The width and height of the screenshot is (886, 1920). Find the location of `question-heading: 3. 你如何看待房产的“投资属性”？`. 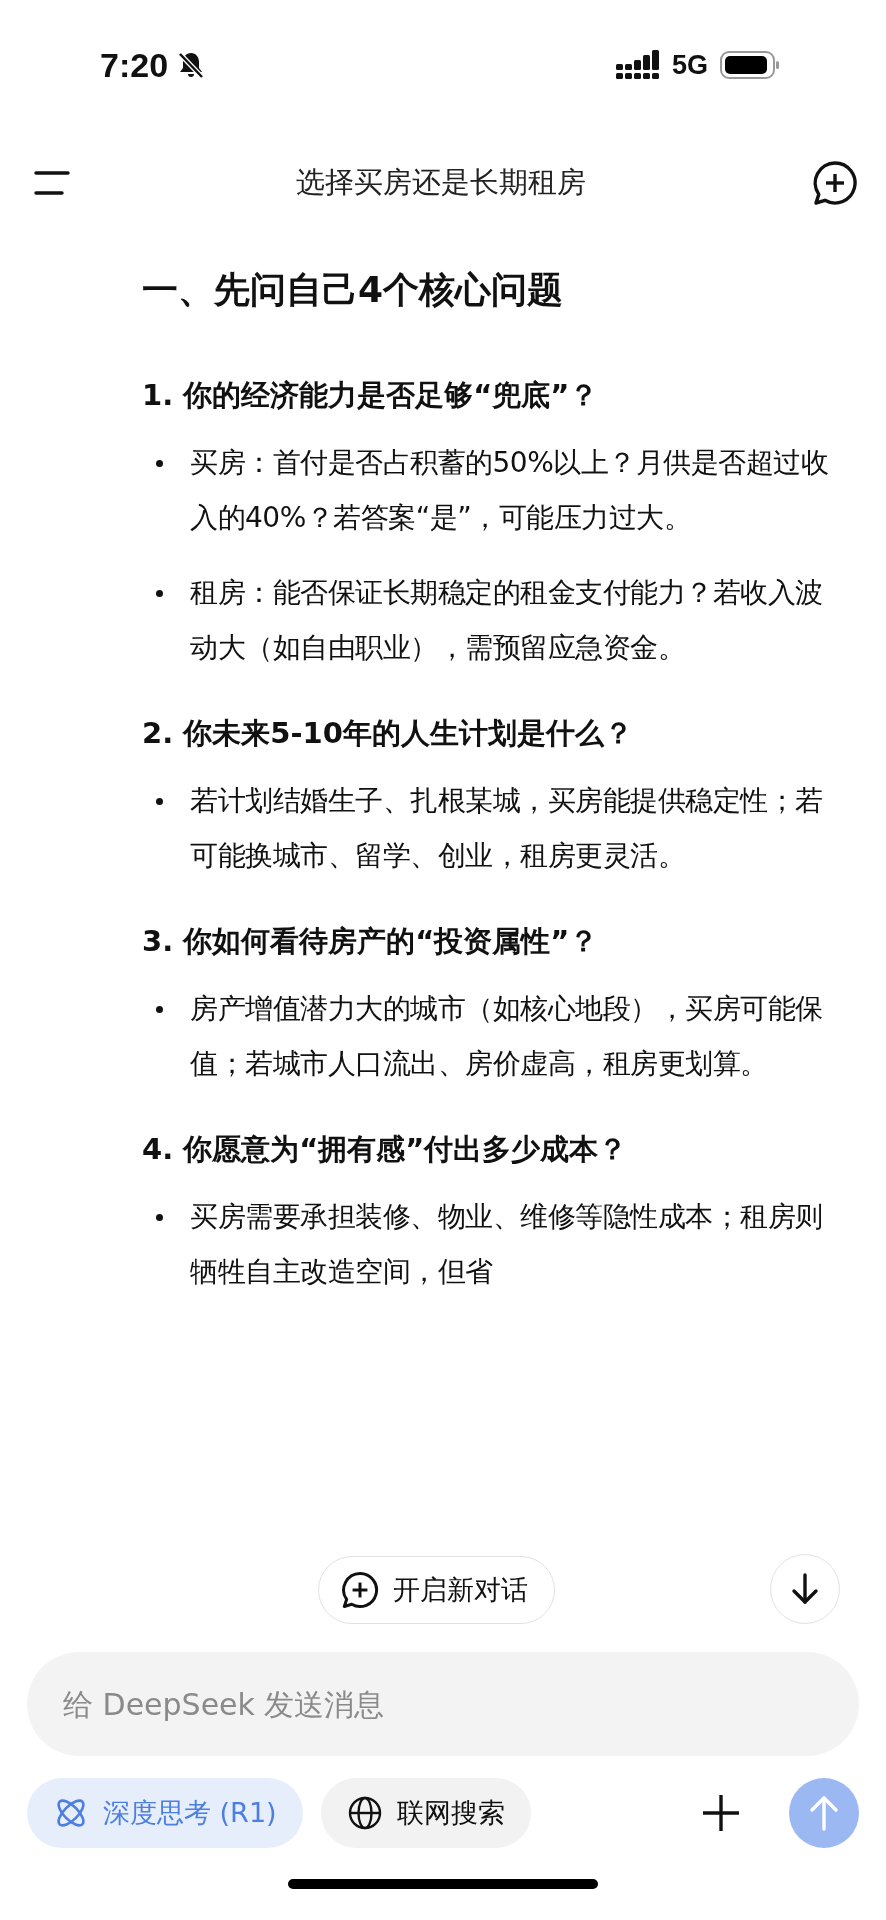

question-heading: 3. 你如何看待房产的“投资属性”？ is located at coordinates (371, 941).